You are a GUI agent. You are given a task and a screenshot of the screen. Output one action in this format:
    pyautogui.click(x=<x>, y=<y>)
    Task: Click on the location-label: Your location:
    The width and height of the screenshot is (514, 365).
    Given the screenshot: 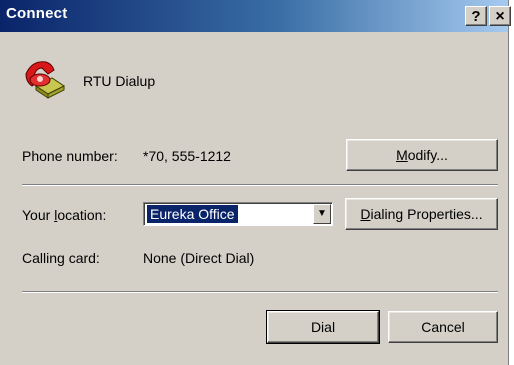 What is the action you would take?
    pyautogui.click(x=64, y=215)
    